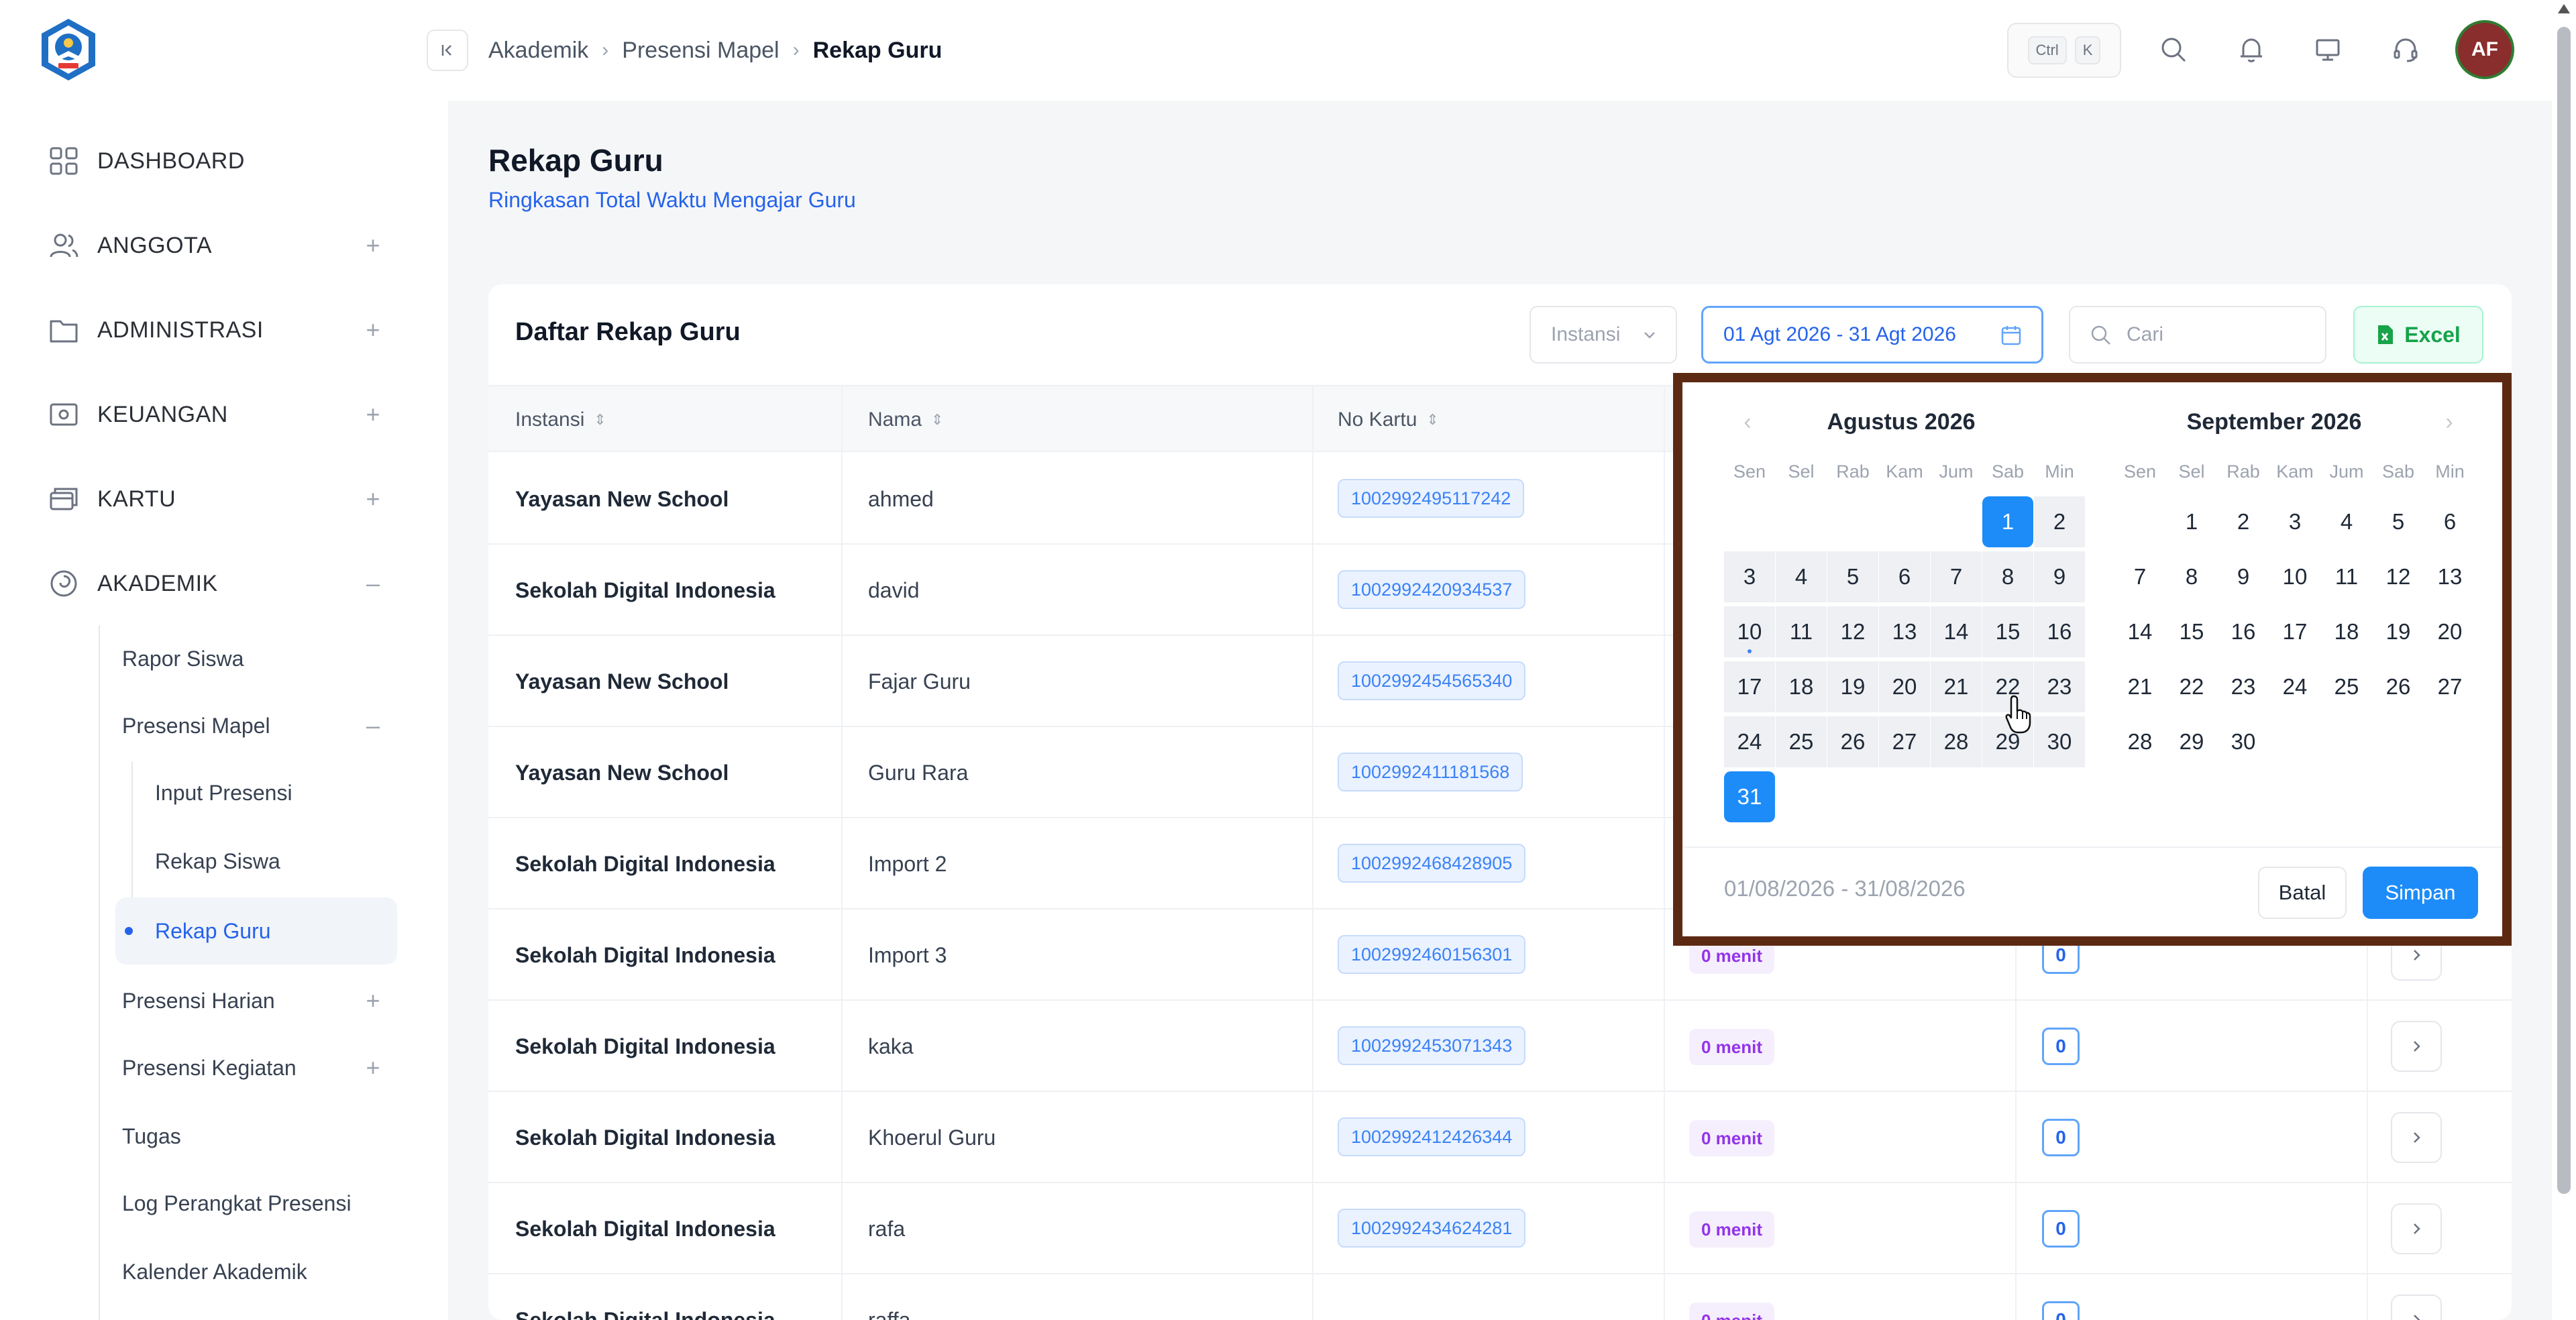  Describe the element at coordinates (224, 330) in the screenshot. I see `sidebar-item-administrasi: ADMINISTRASI +` at that location.